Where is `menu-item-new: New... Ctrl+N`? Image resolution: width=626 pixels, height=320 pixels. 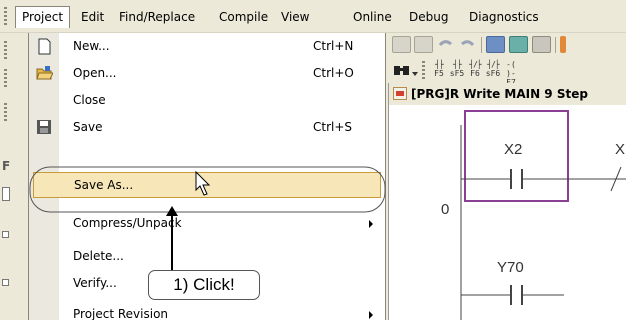
menu-item-new: New... Ctrl+N is located at coordinates (207, 46).